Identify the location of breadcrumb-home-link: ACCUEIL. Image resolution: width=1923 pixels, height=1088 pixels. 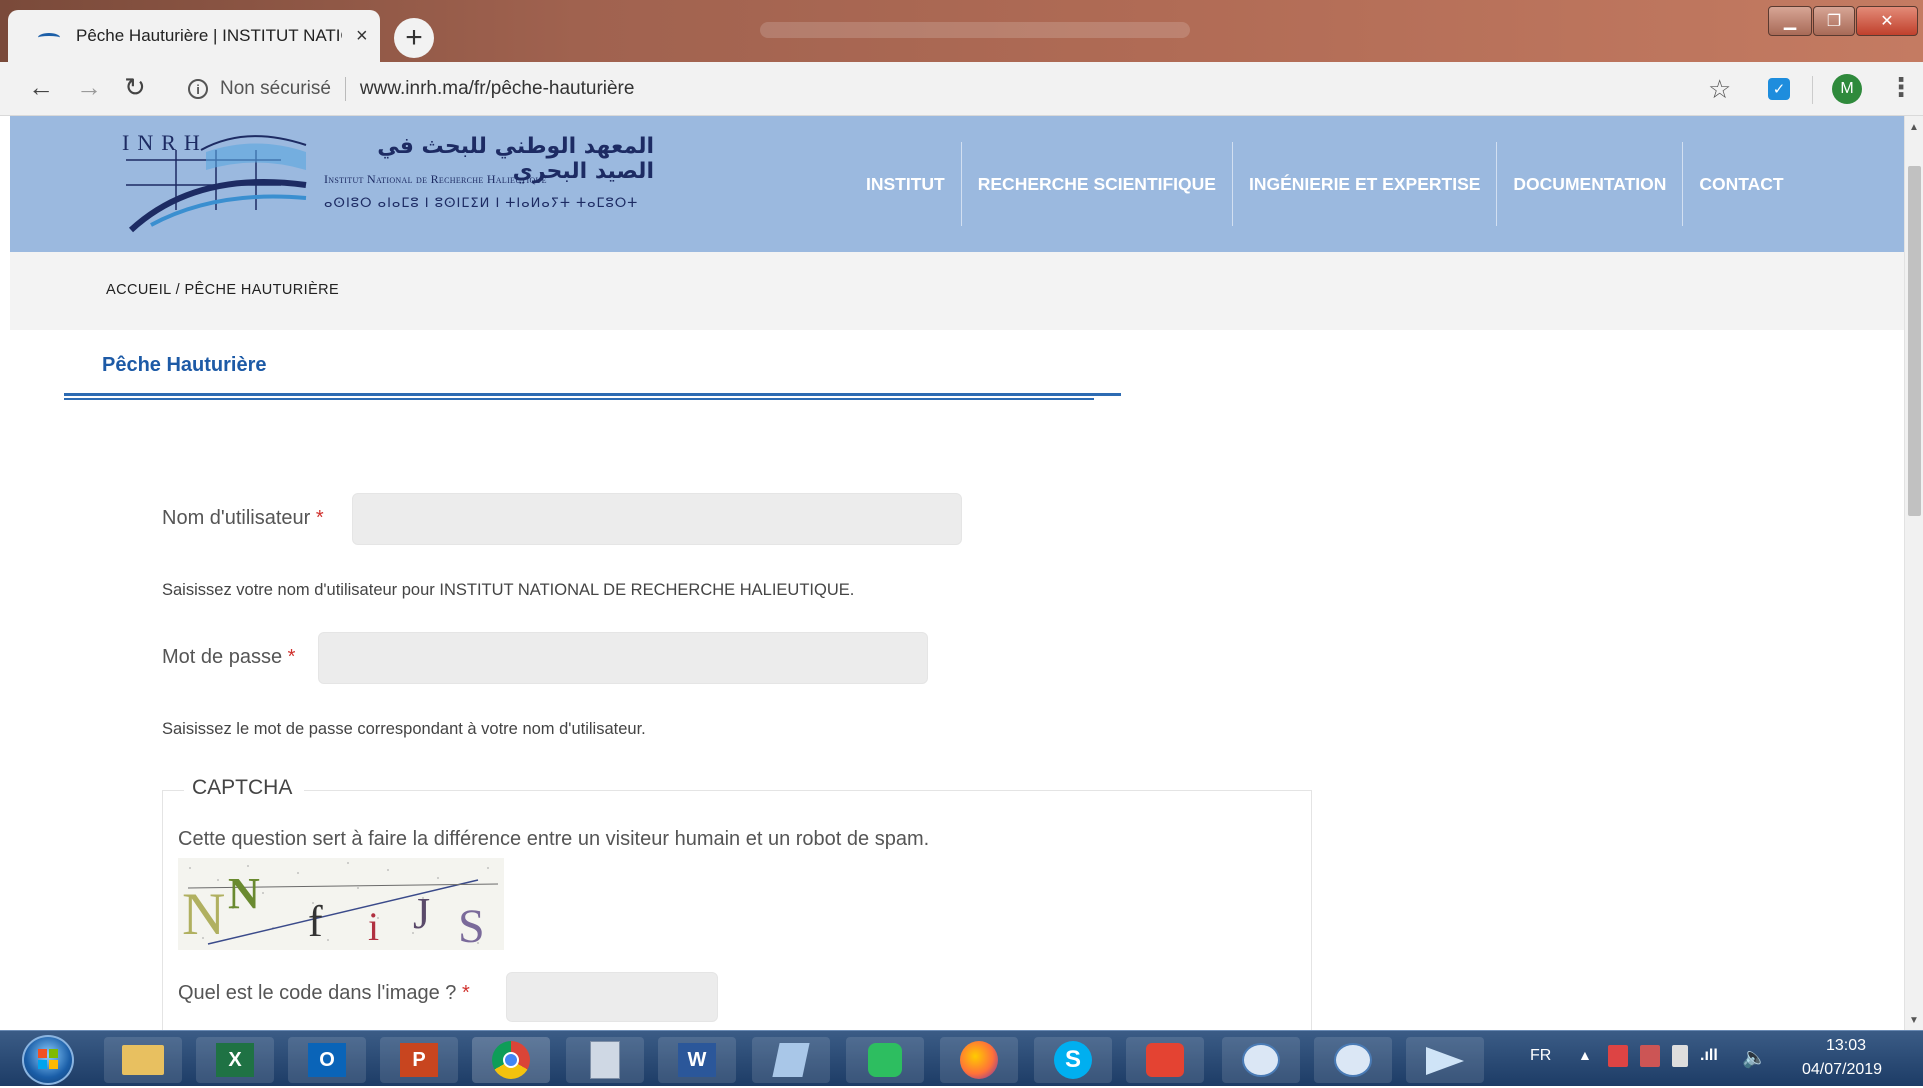
(138, 290).